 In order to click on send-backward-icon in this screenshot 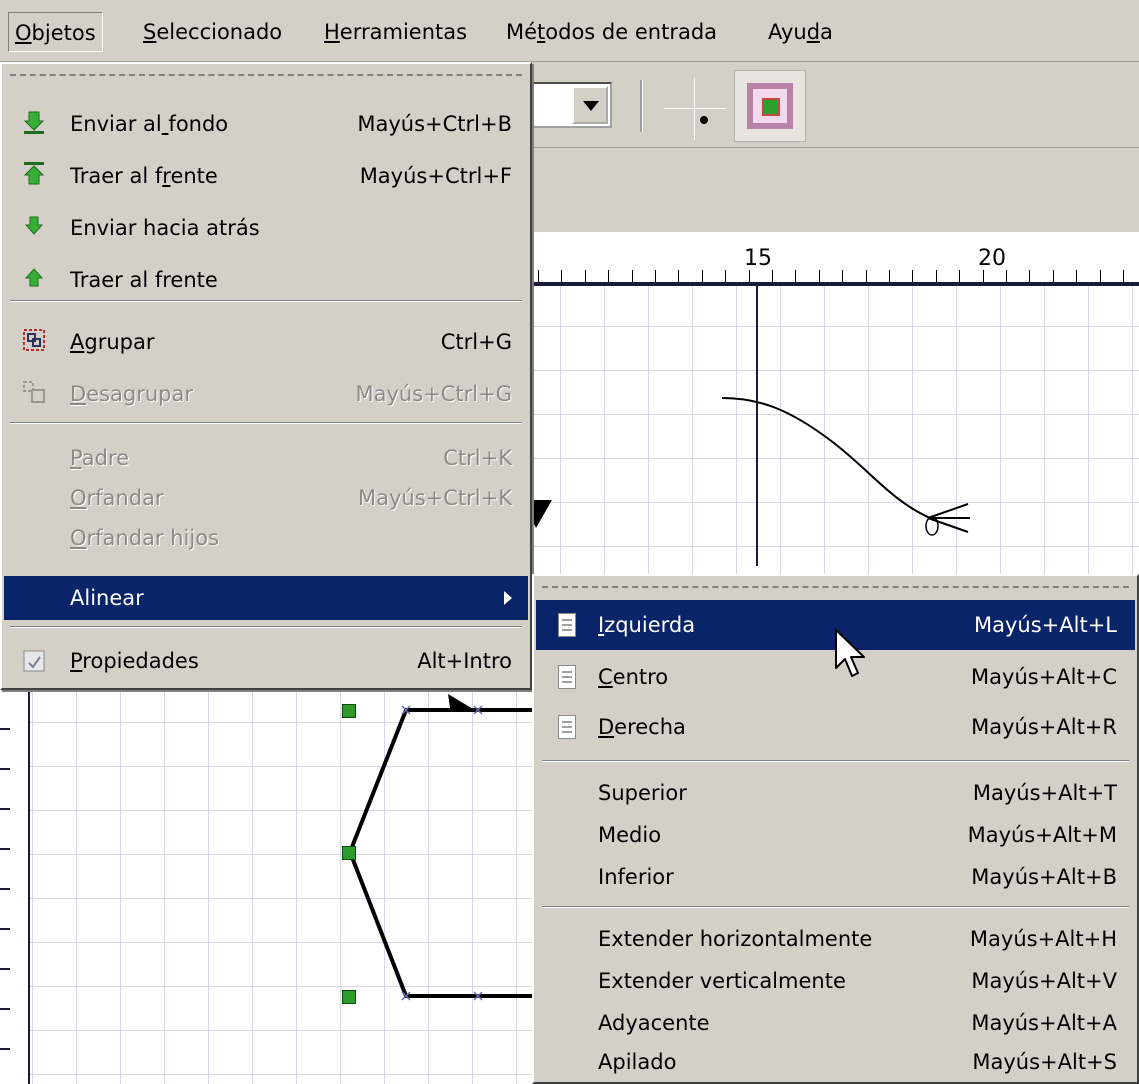, I will do `click(34, 225)`.